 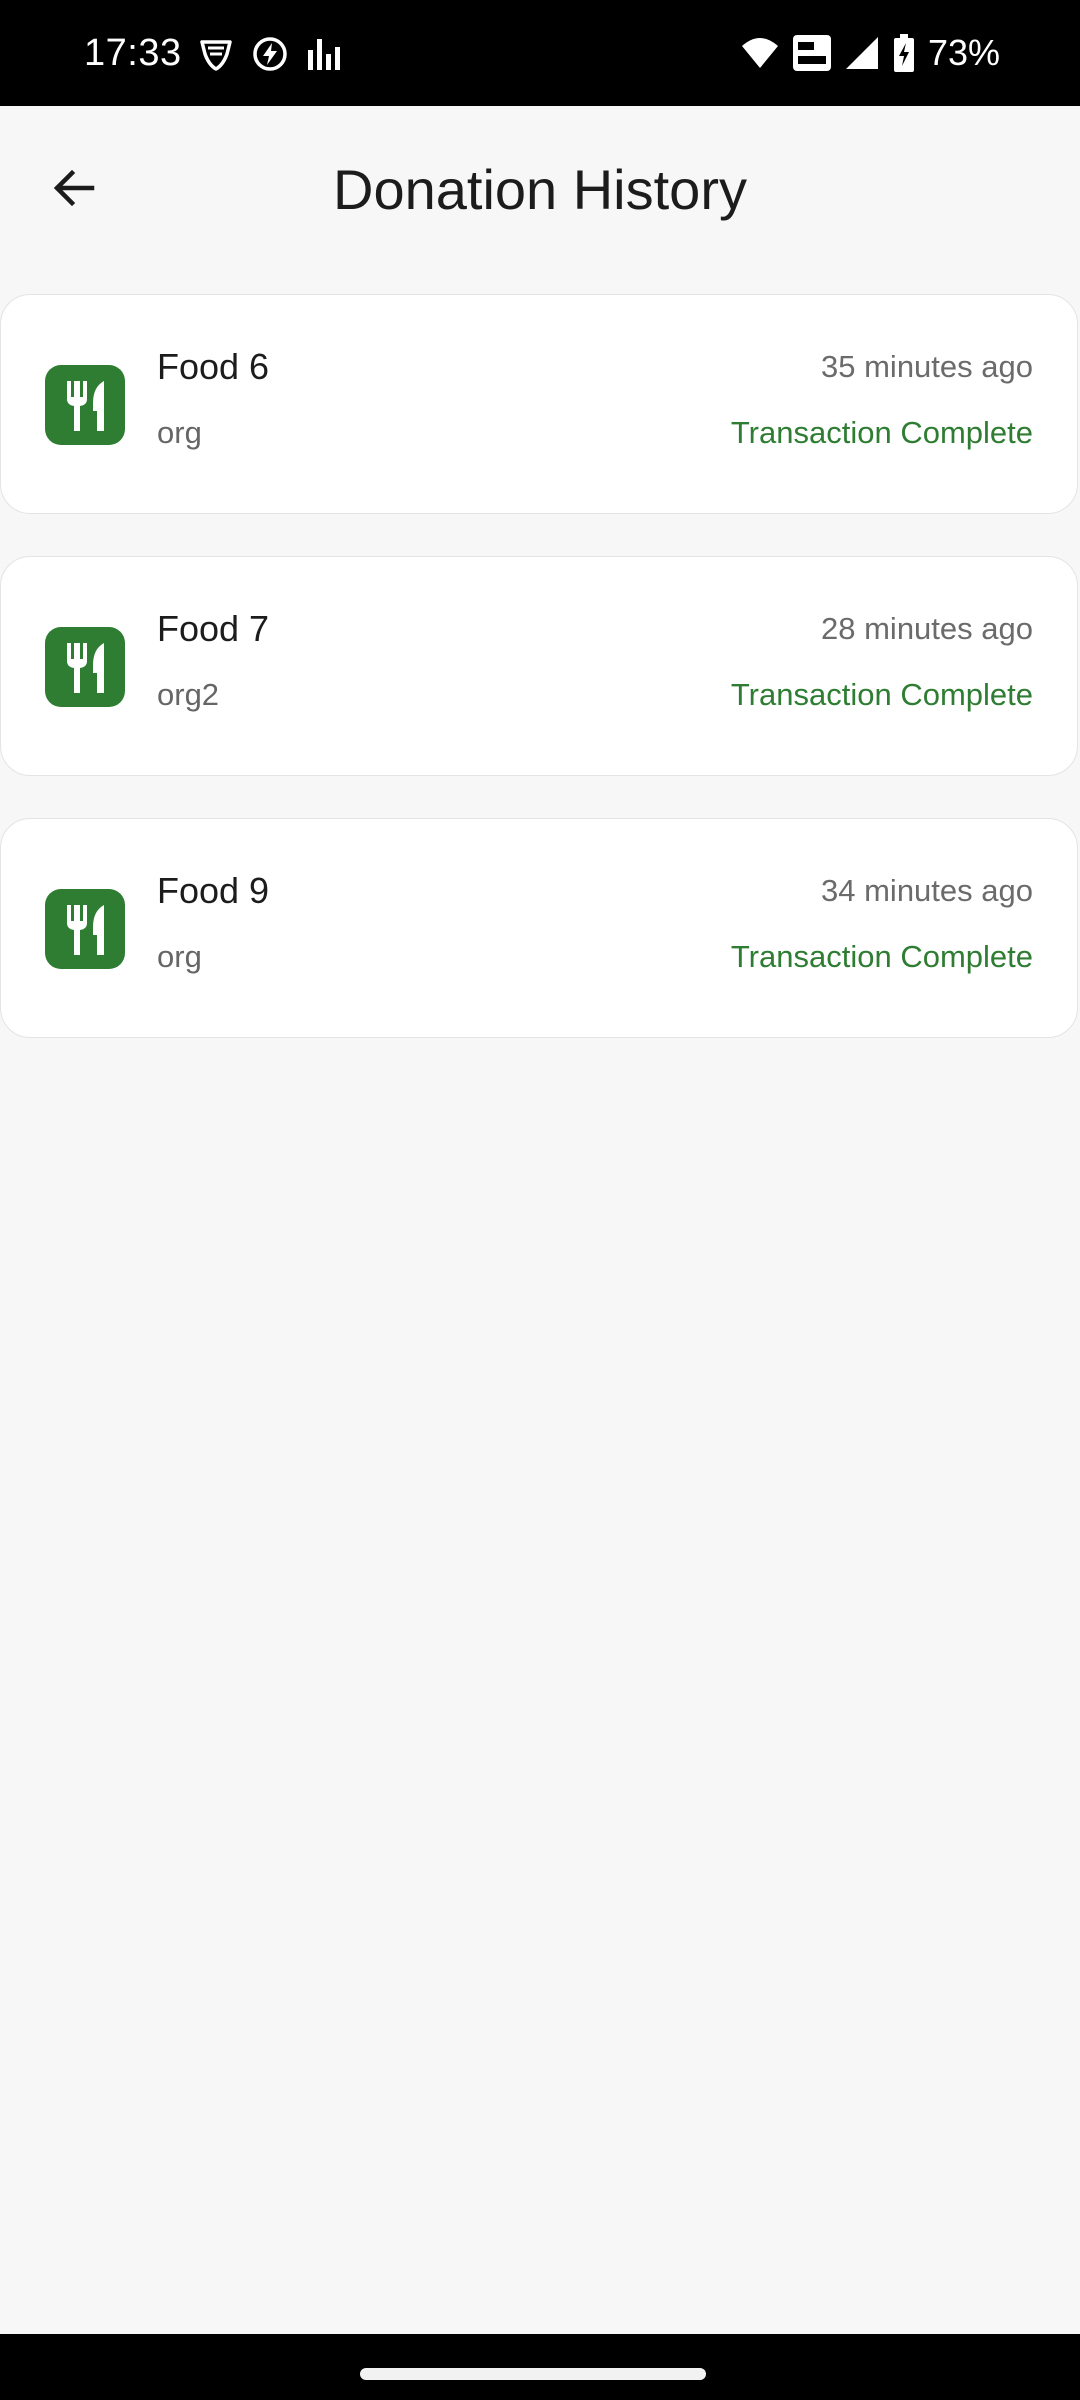 I want to click on donation-title: Food 6, so click(x=213, y=366).